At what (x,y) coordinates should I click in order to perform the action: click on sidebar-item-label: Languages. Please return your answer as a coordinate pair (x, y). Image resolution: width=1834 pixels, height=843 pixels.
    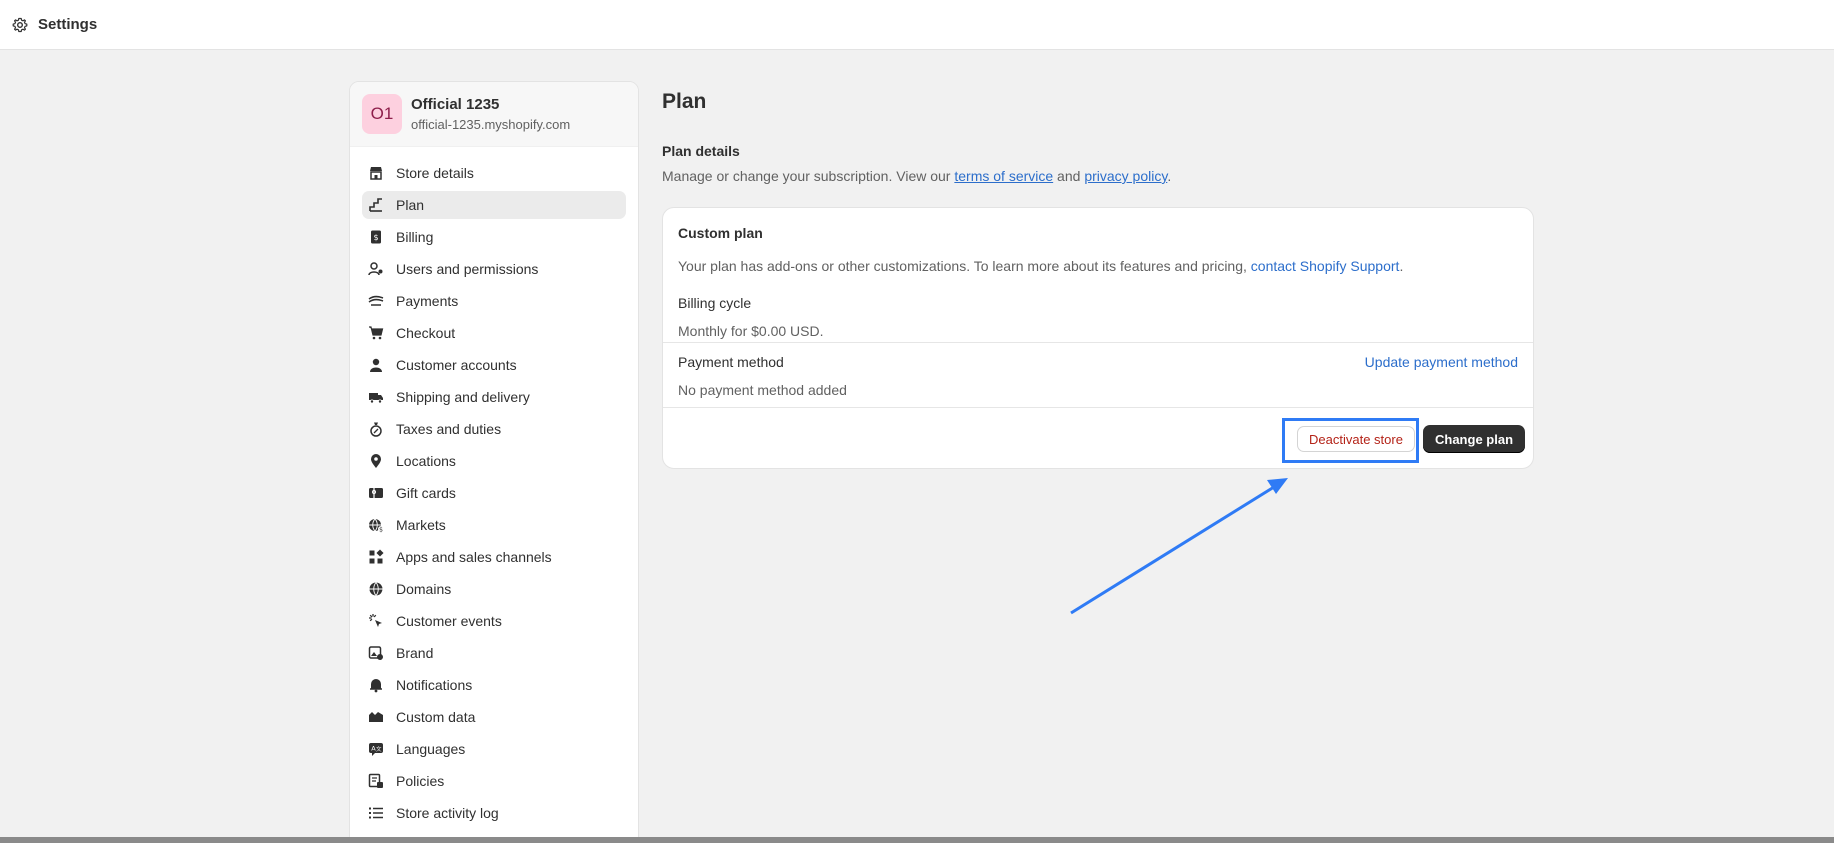
    Looking at the image, I should click on (431, 749).